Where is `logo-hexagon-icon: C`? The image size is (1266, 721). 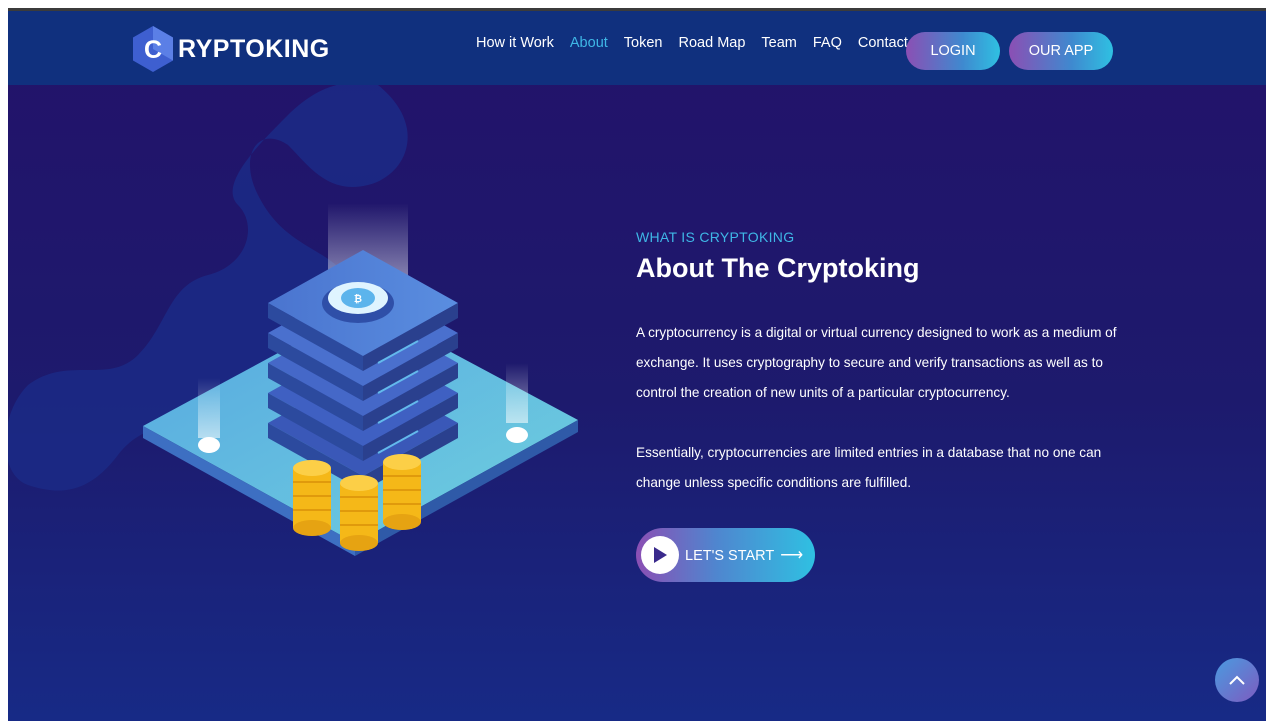
logo-hexagon-icon: C is located at coordinates (153, 49).